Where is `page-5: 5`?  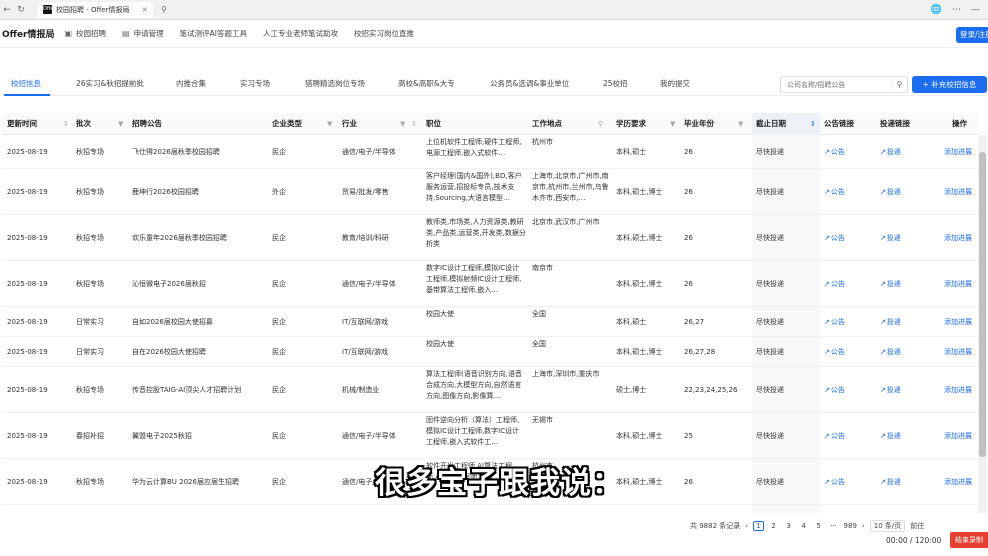 page-5: 5 is located at coordinates (819, 526).